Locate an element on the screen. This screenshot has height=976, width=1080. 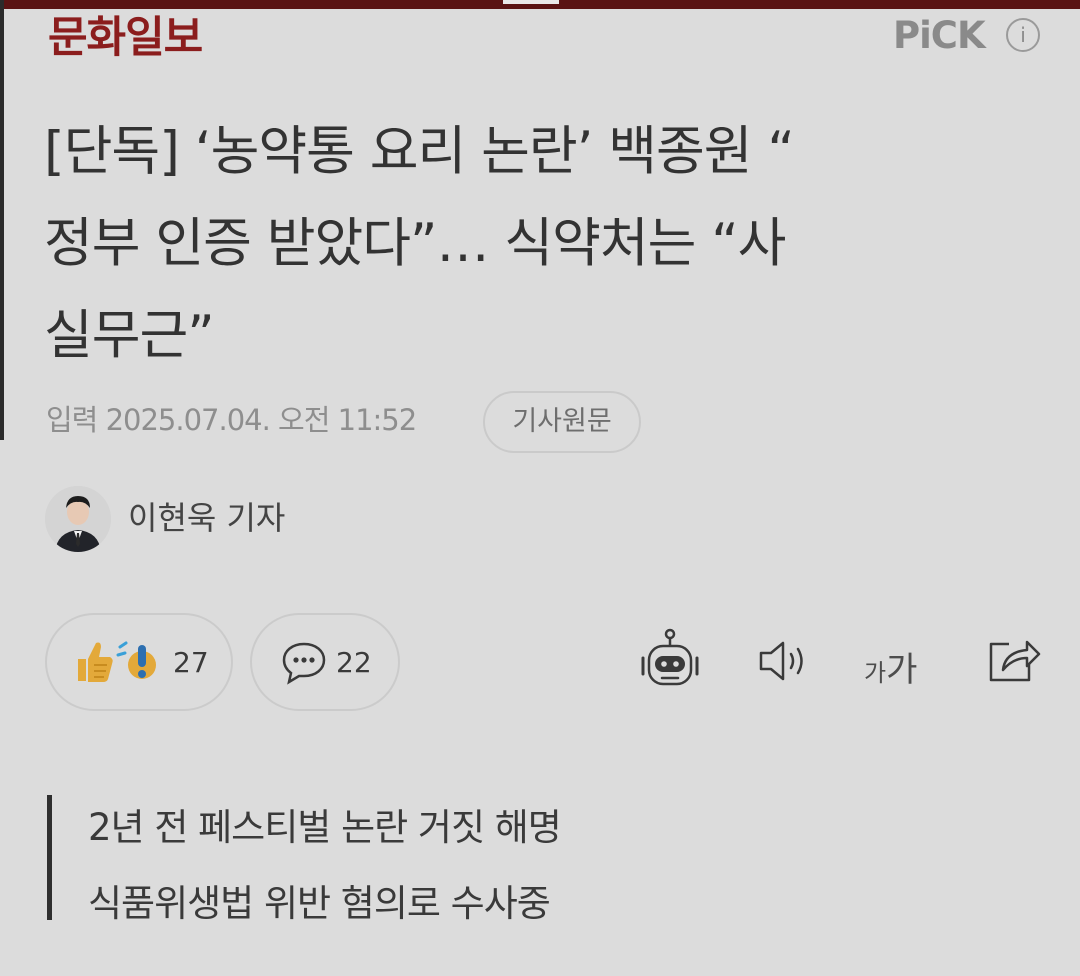
info-icon: i is located at coordinates (1023, 35).